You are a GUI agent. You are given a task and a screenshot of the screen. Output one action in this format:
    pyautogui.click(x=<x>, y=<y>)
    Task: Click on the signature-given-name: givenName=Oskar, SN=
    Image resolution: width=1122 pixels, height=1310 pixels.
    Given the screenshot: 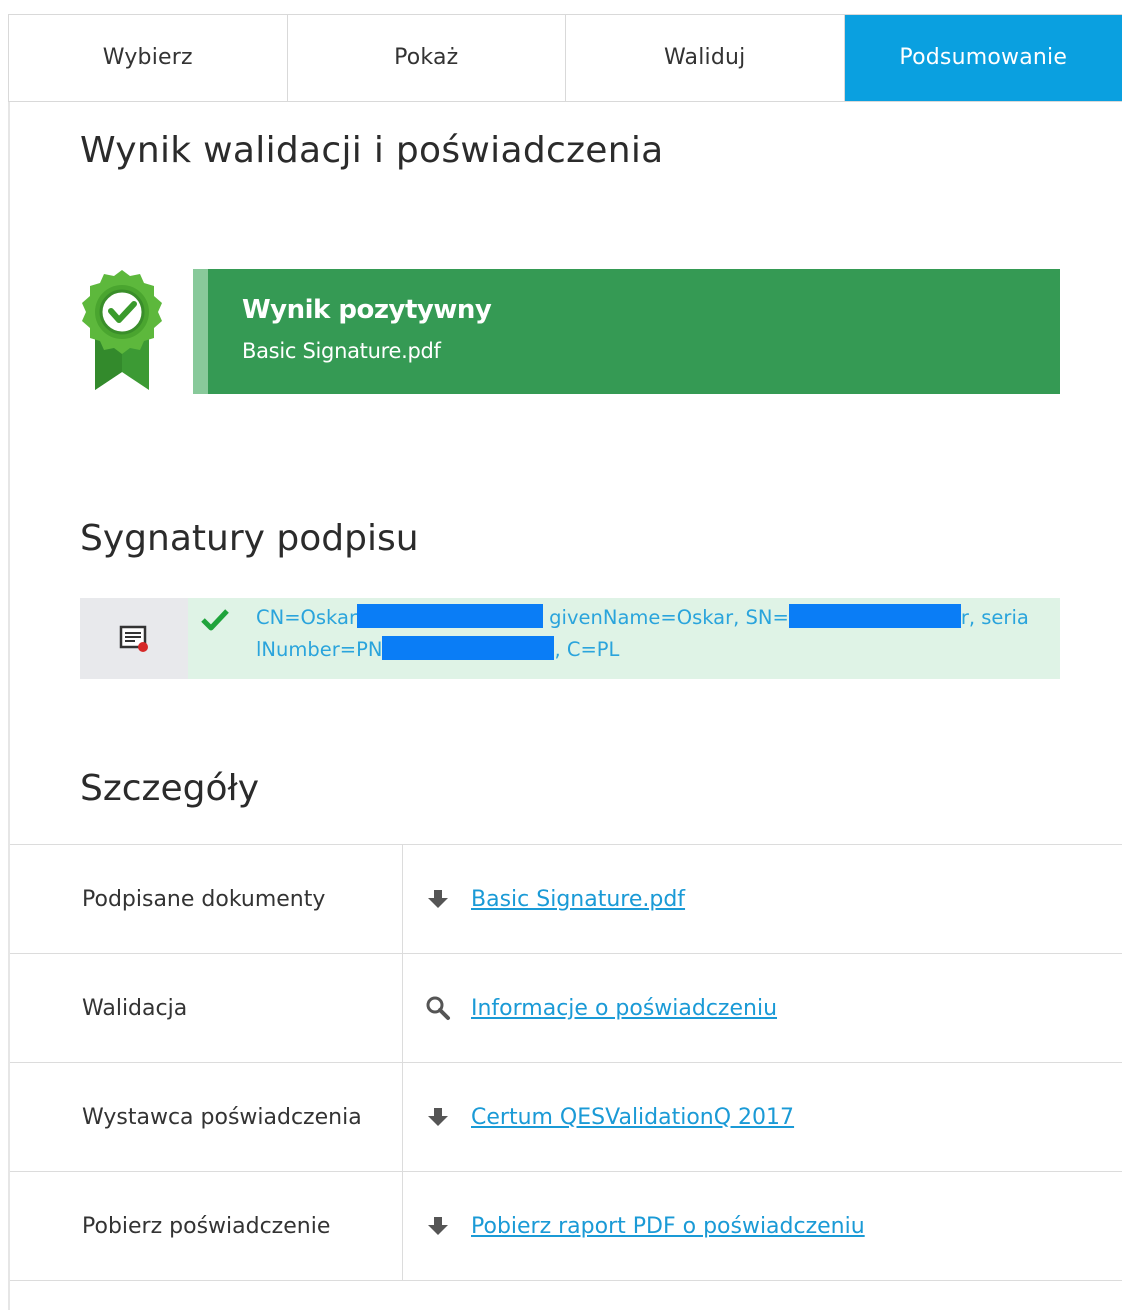 What is the action you would take?
    pyautogui.click(x=665, y=617)
    